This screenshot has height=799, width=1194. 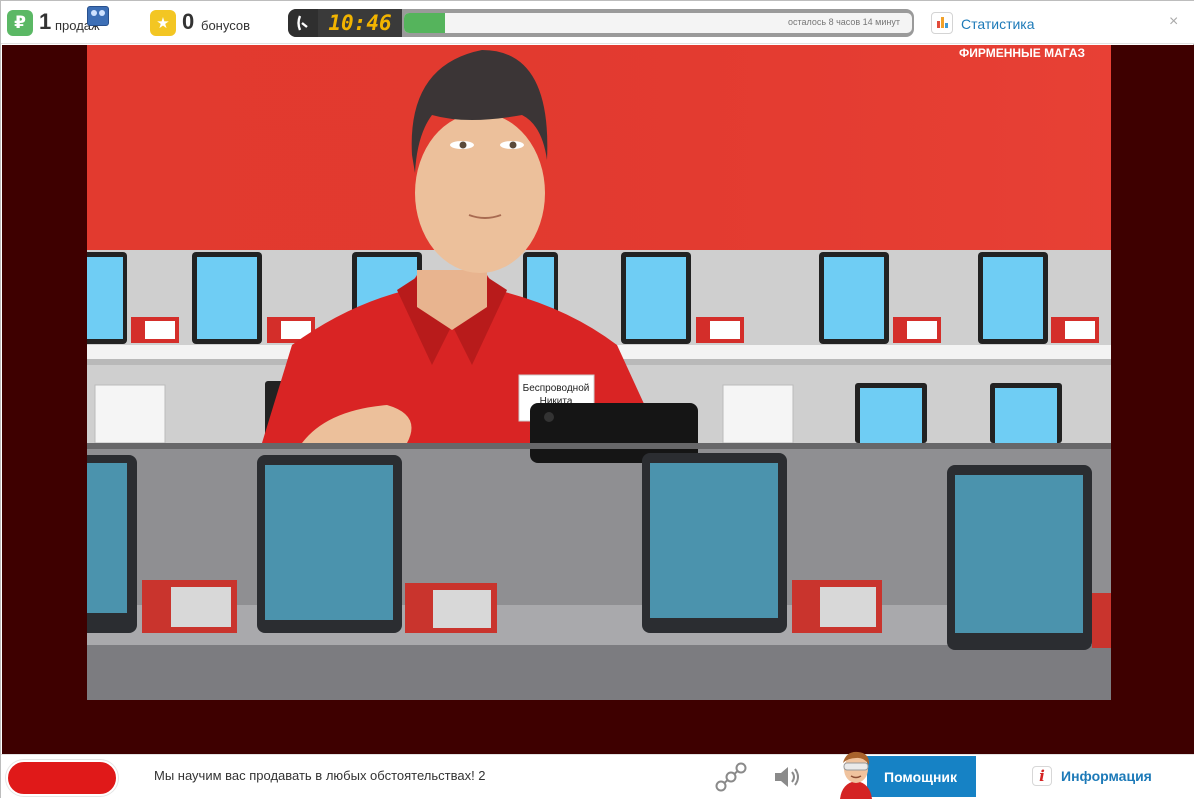 I want to click on video-camera-icon, so click(x=98, y=16).